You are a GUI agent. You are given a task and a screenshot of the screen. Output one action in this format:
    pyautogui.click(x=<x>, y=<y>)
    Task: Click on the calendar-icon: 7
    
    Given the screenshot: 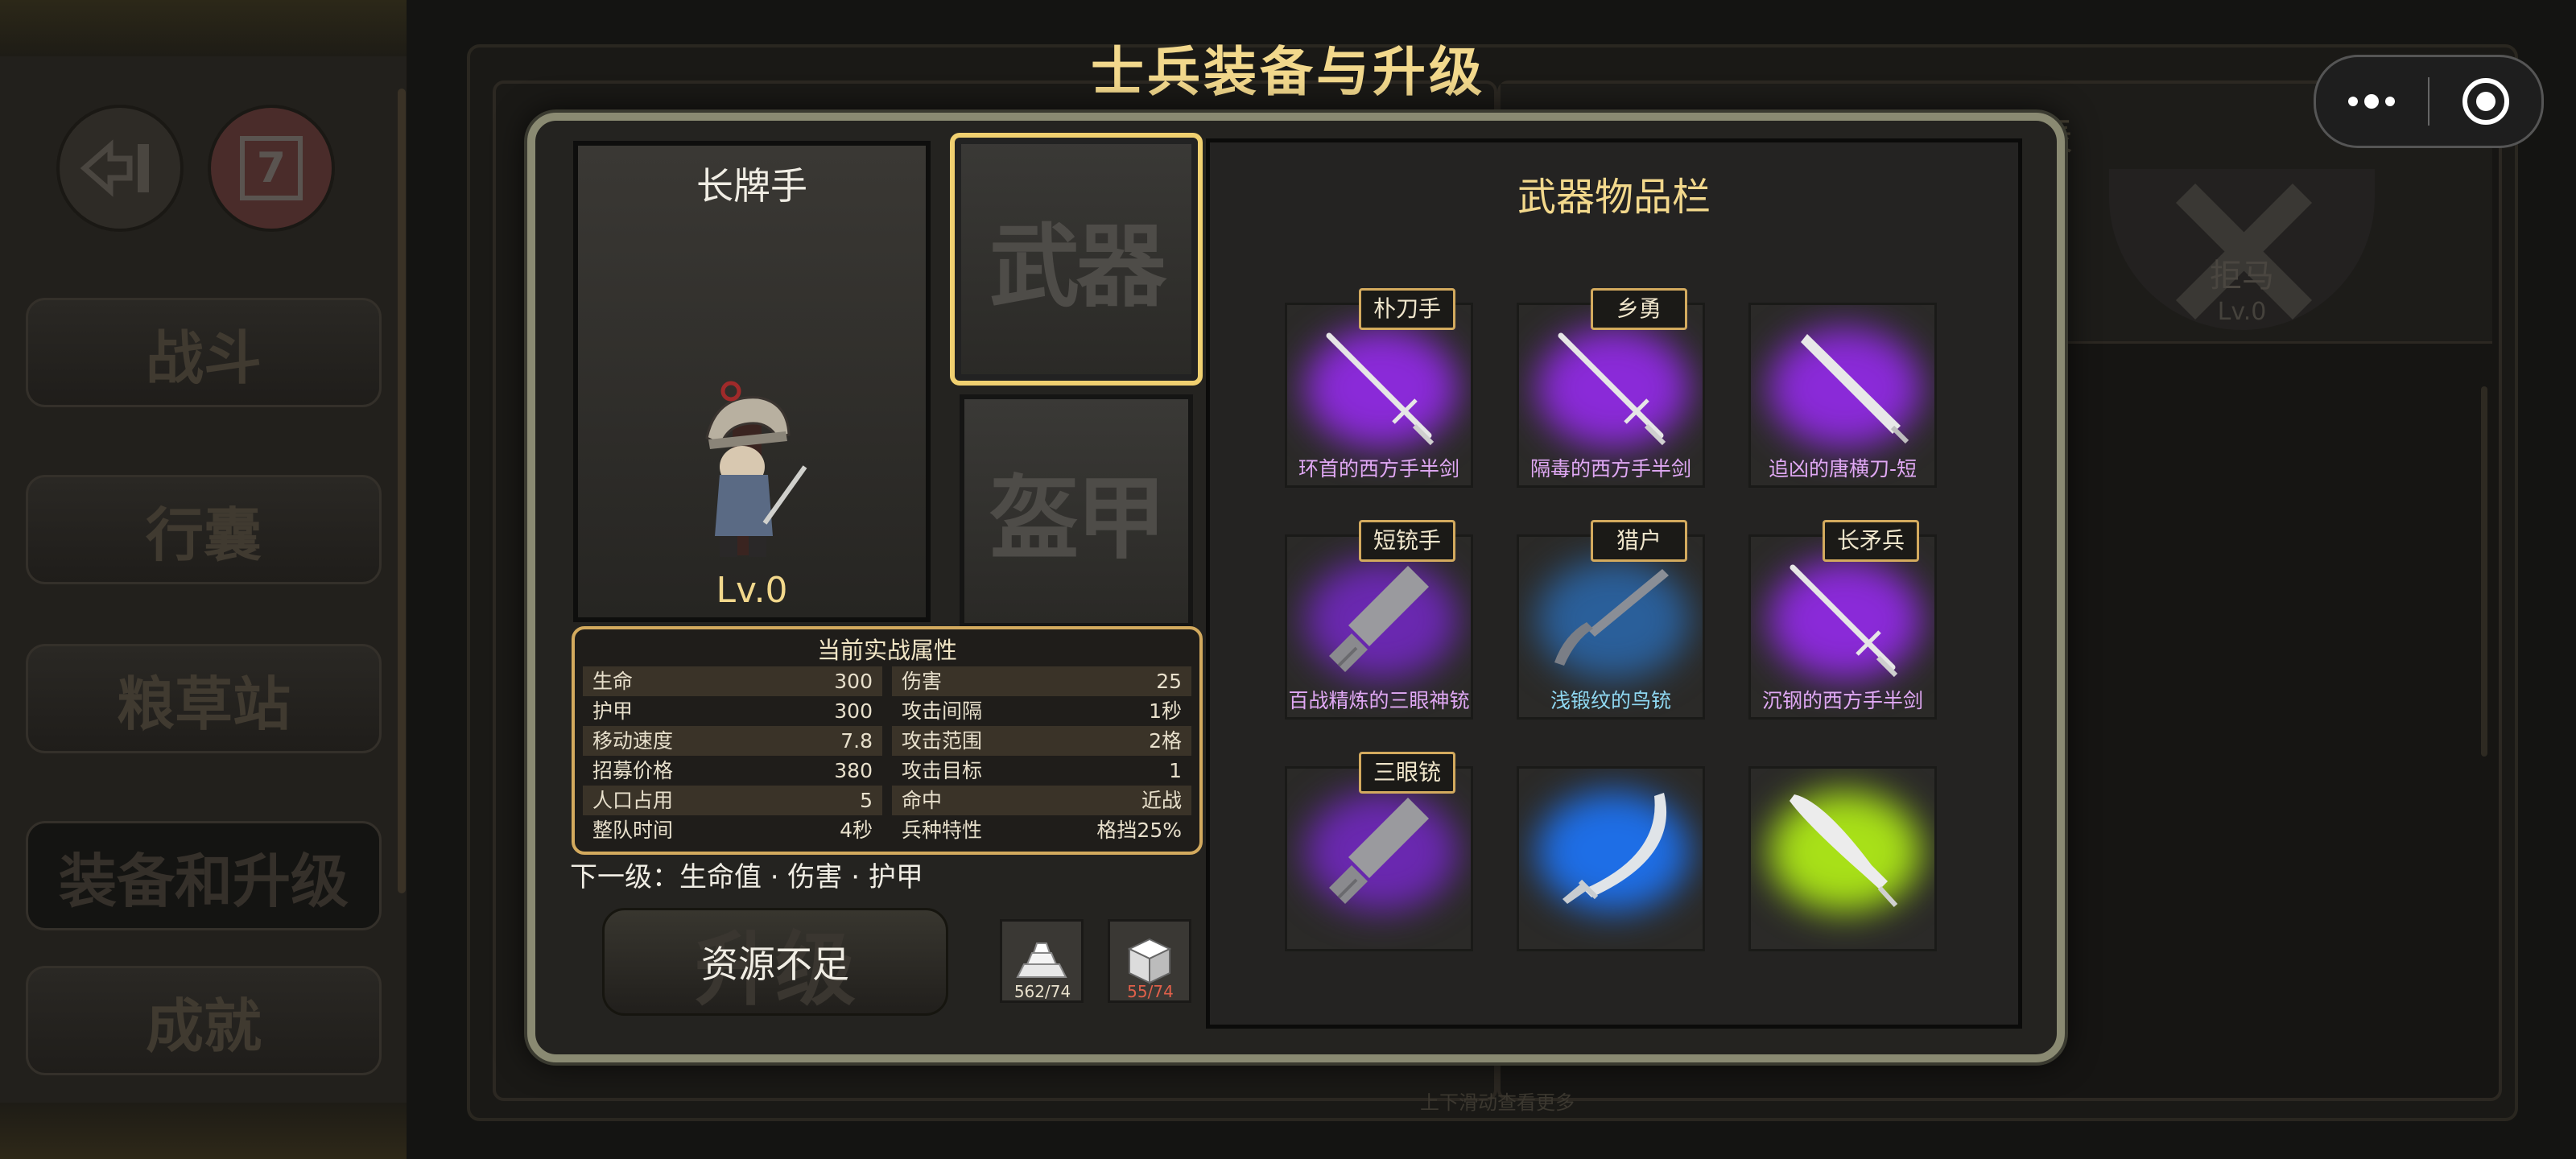 What is the action you would take?
    pyautogui.click(x=271, y=168)
    